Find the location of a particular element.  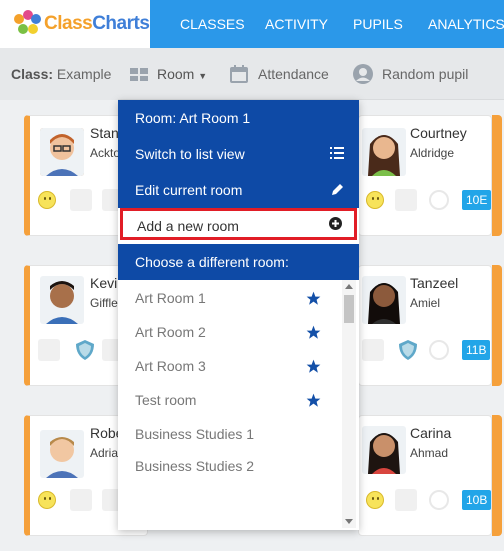

class-badge: 10E is located at coordinates (477, 200).